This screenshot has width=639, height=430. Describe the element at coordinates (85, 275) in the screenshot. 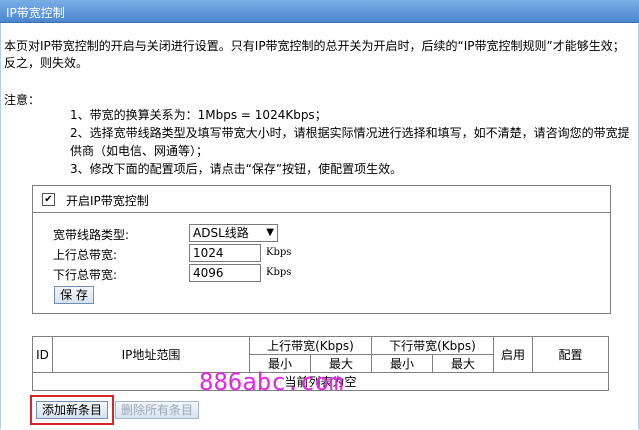

I see `download-label: 下行总带宽:` at that location.